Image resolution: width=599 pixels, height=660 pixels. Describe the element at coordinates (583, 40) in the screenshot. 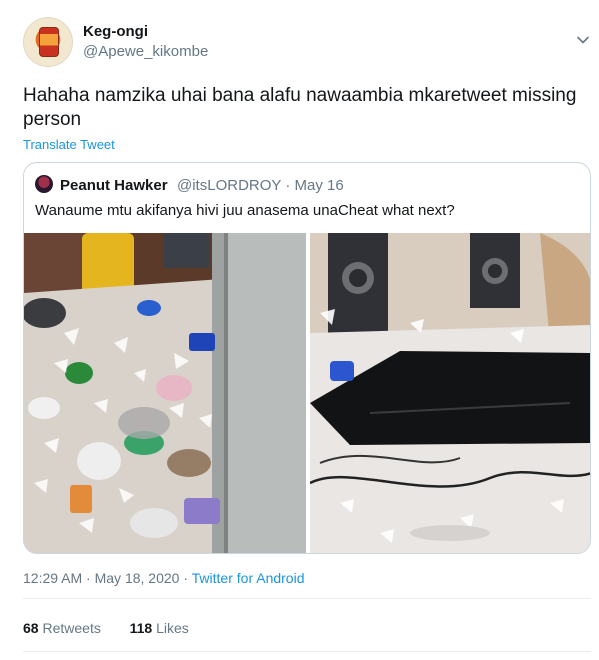

I see `chevron-down-icon` at that location.